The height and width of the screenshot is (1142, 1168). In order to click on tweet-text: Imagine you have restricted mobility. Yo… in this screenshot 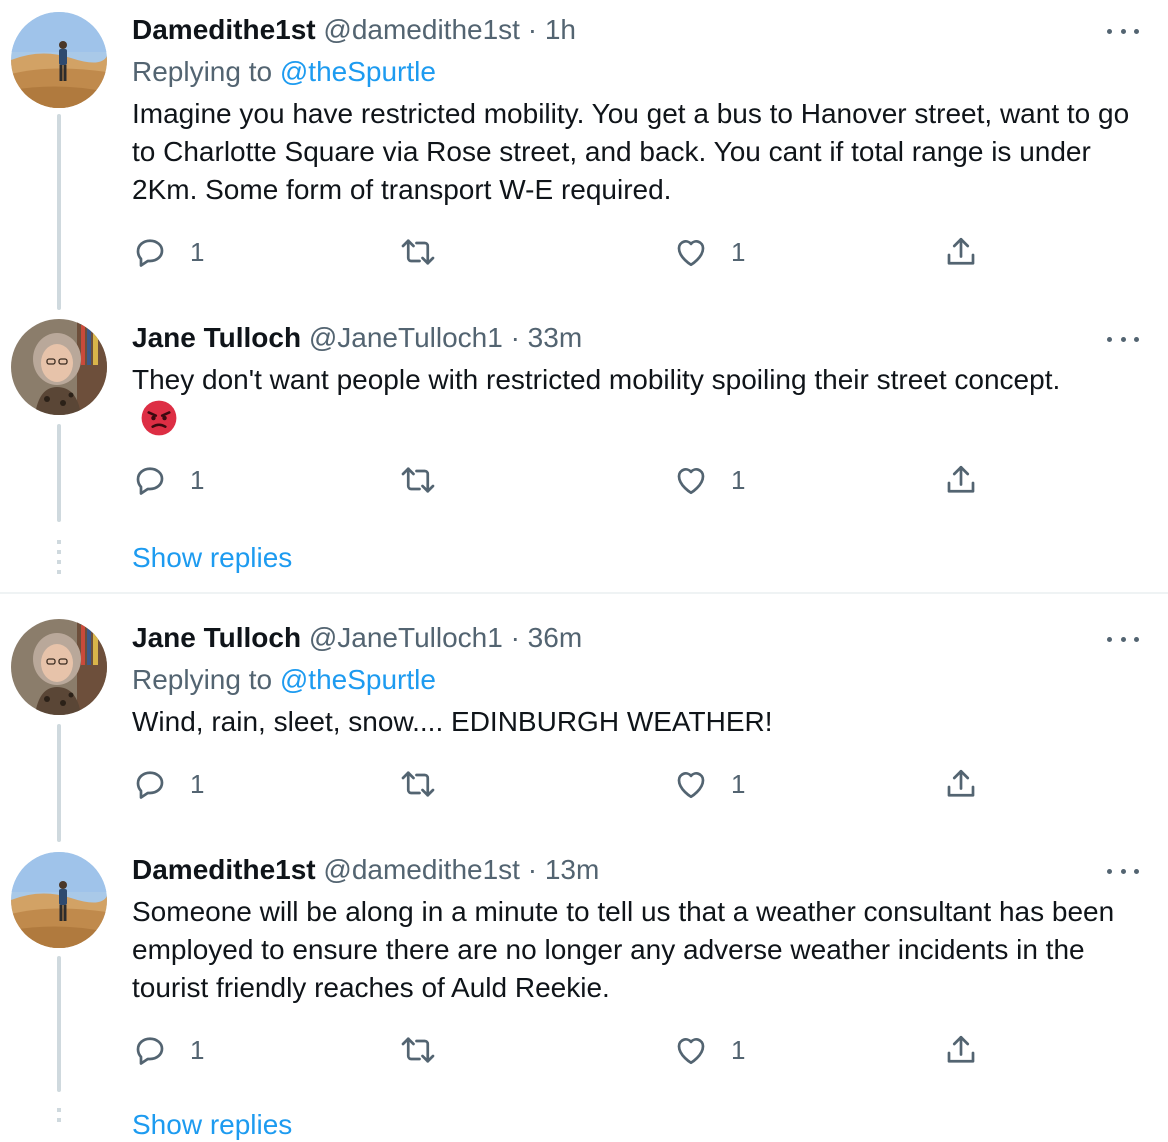, I will do `click(631, 151)`.